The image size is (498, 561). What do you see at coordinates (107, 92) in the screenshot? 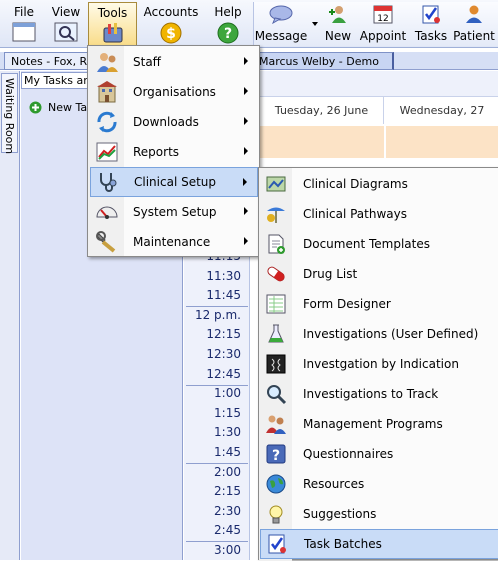
I see `organisations-icon` at bounding box center [107, 92].